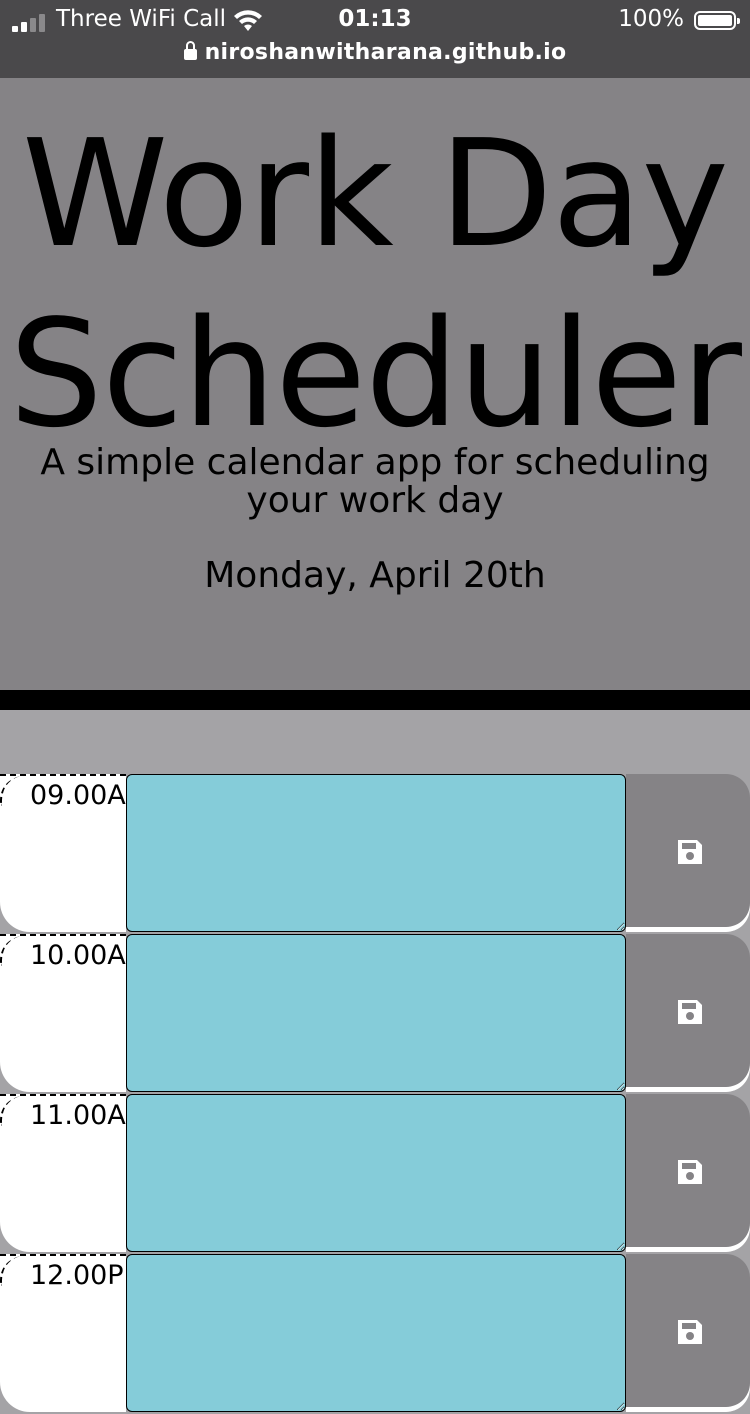 Image resolution: width=750 pixels, height=1414 pixels. I want to click on timeblock-row: 10.00AM, so click(375, 1014).